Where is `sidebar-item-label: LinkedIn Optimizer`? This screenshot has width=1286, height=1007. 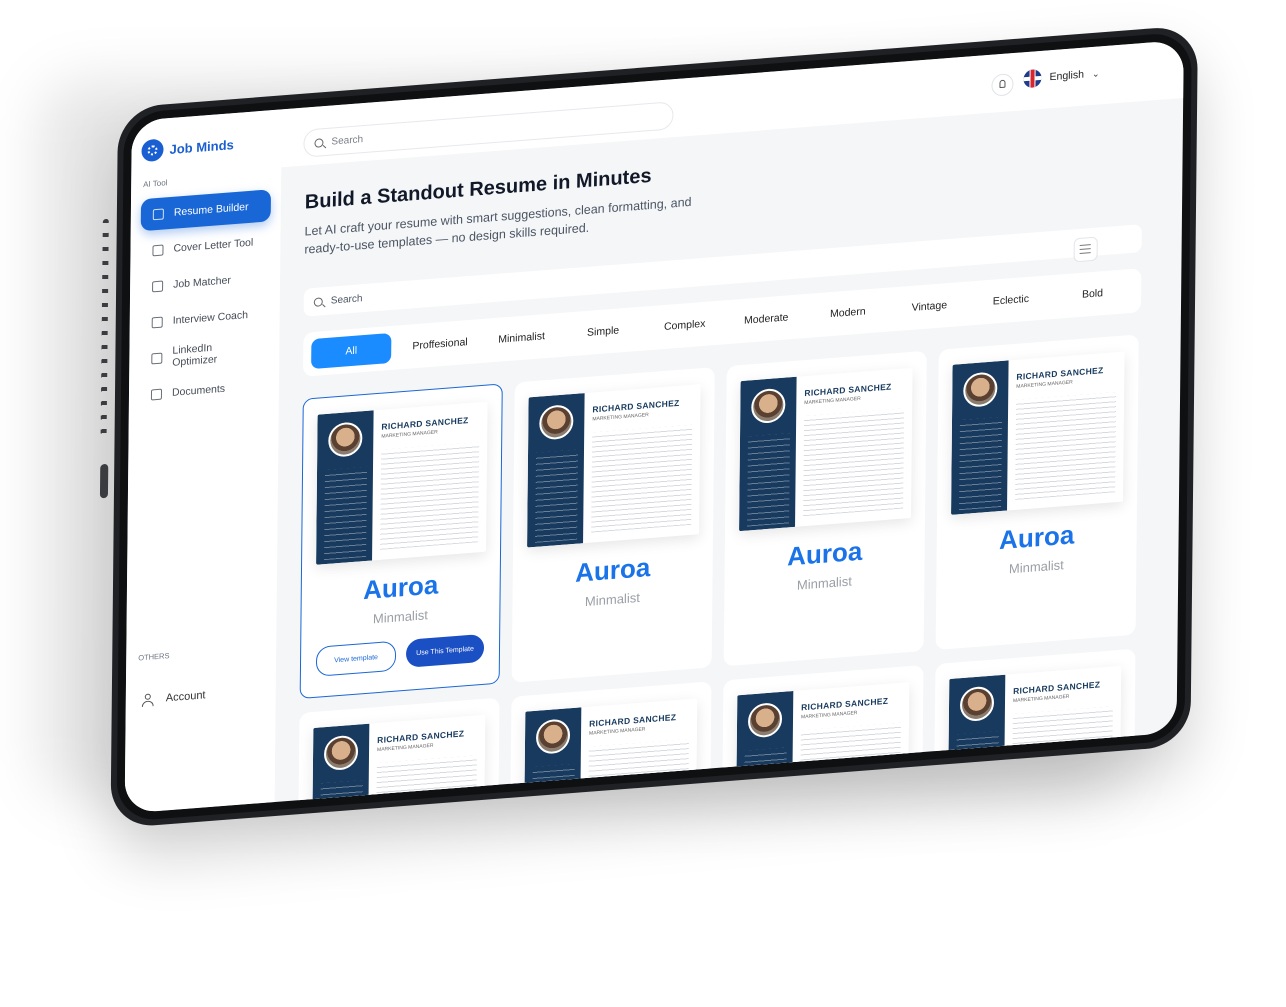 sidebar-item-label: LinkedIn Optimizer is located at coordinates (195, 355).